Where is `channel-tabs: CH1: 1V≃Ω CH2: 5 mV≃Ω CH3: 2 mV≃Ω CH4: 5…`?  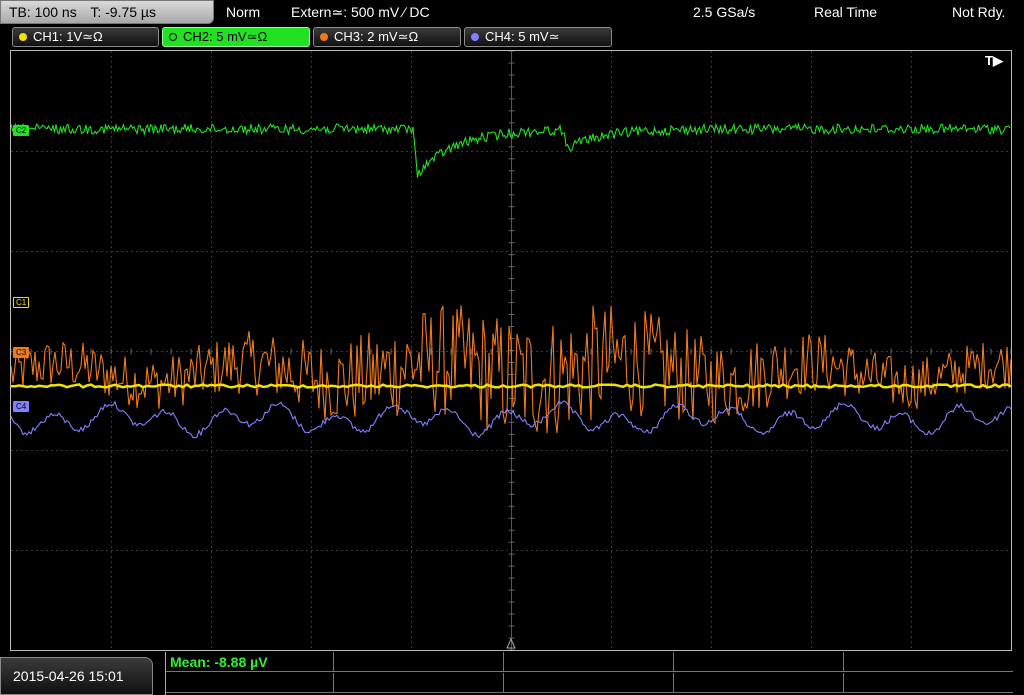
channel-tabs: CH1: 1V≃Ω CH2: 5 mV≃Ω CH3: 2 mV≃Ω CH4: 5… is located at coordinates (512, 37).